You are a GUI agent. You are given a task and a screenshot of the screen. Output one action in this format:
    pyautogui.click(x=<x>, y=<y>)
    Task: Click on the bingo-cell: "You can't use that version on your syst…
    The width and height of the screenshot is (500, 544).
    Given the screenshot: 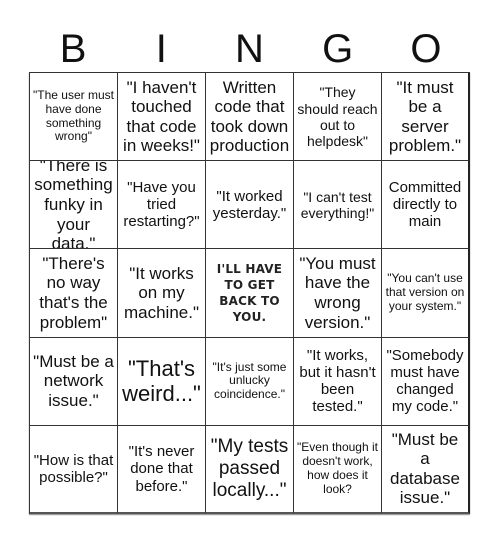 What is the action you would take?
    pyautogui.click(x=426, y=293)
    